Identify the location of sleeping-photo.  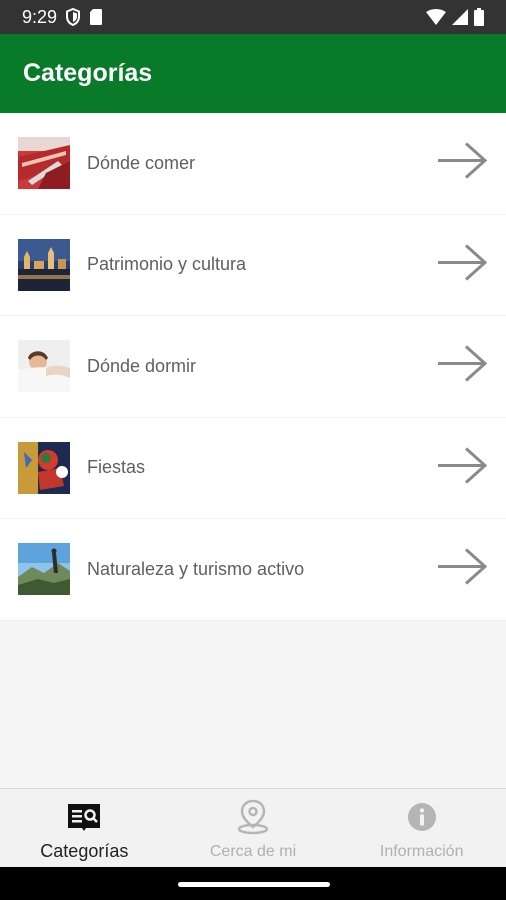
(44, 366).